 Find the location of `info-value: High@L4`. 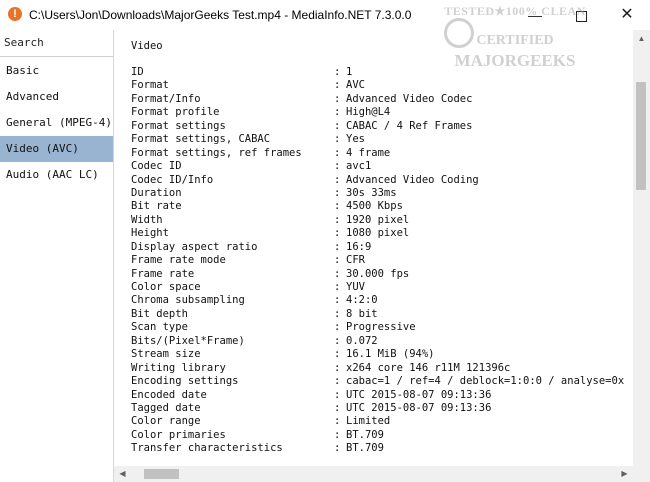

info-value: High@L4 is located at coordinates (368, 112).